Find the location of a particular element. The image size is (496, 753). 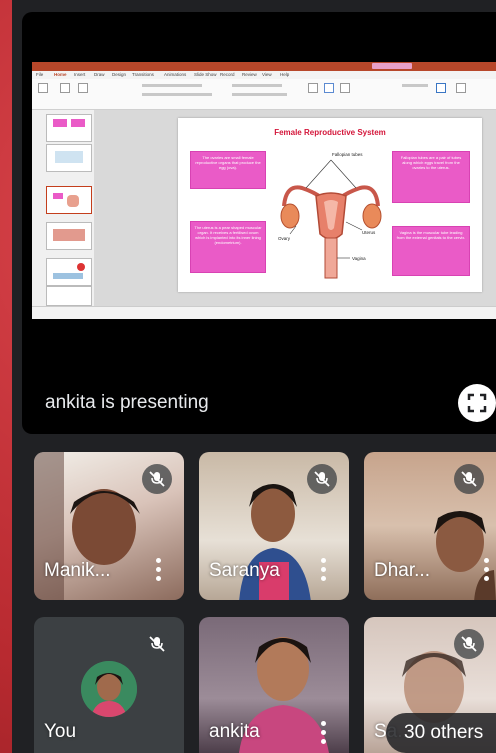

menu-item: Home is located at coordinates (60, 74).